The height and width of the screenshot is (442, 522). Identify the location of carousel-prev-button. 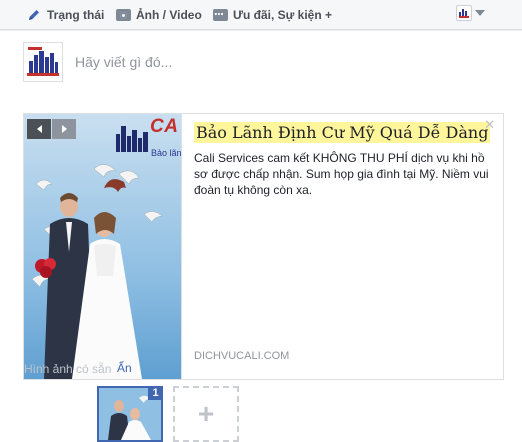
(39, 129).